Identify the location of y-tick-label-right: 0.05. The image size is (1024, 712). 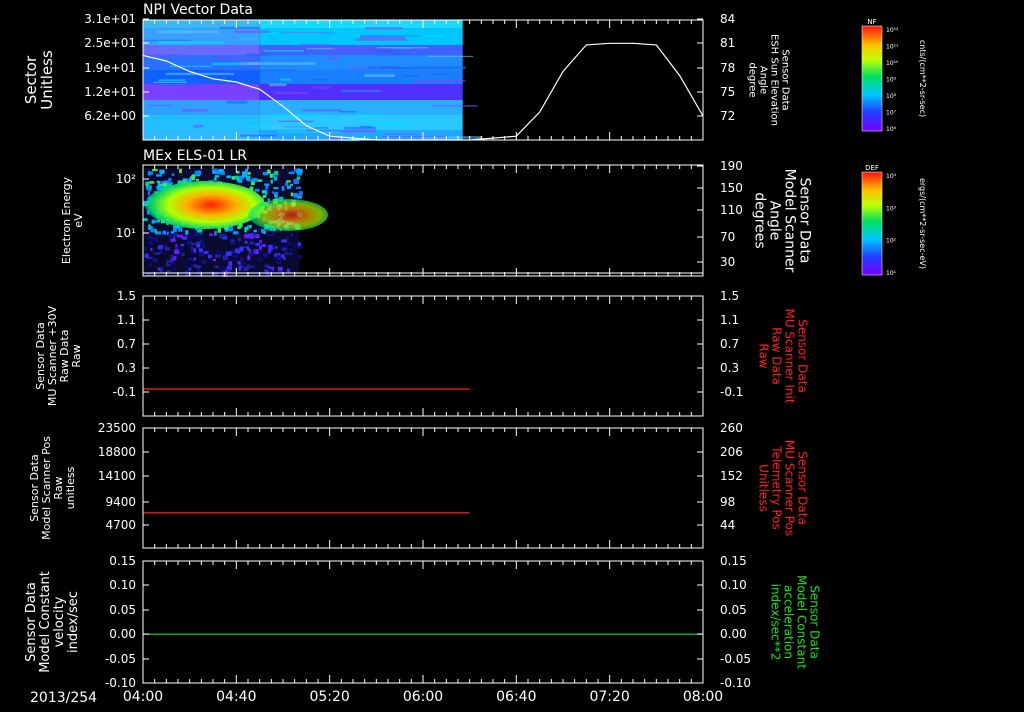
(733, 610).